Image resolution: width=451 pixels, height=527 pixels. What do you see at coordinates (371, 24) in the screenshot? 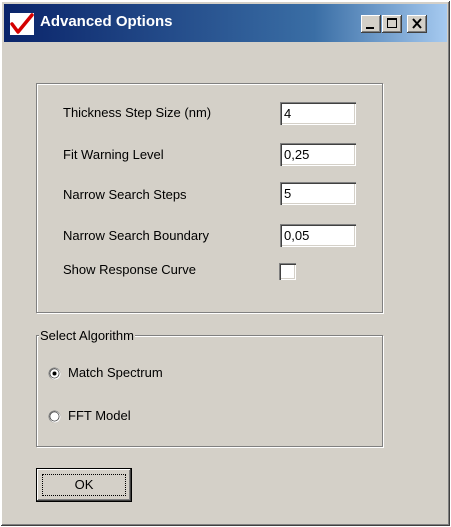
I see `minimize-button` at bounding box center [371, 24].